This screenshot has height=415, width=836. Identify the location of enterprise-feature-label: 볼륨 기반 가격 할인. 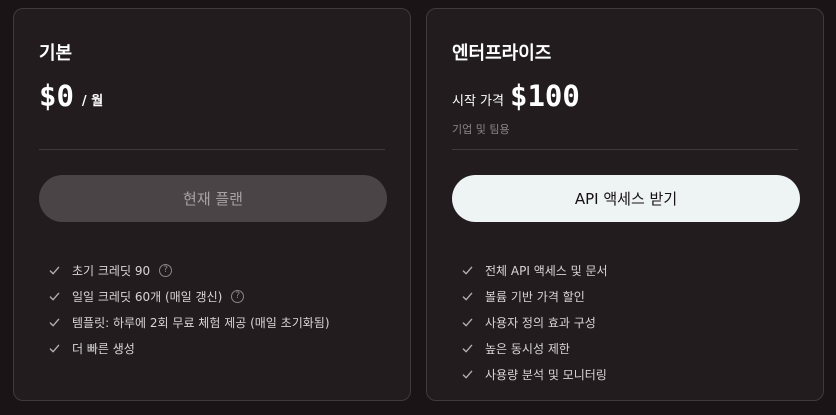
(535, 296).